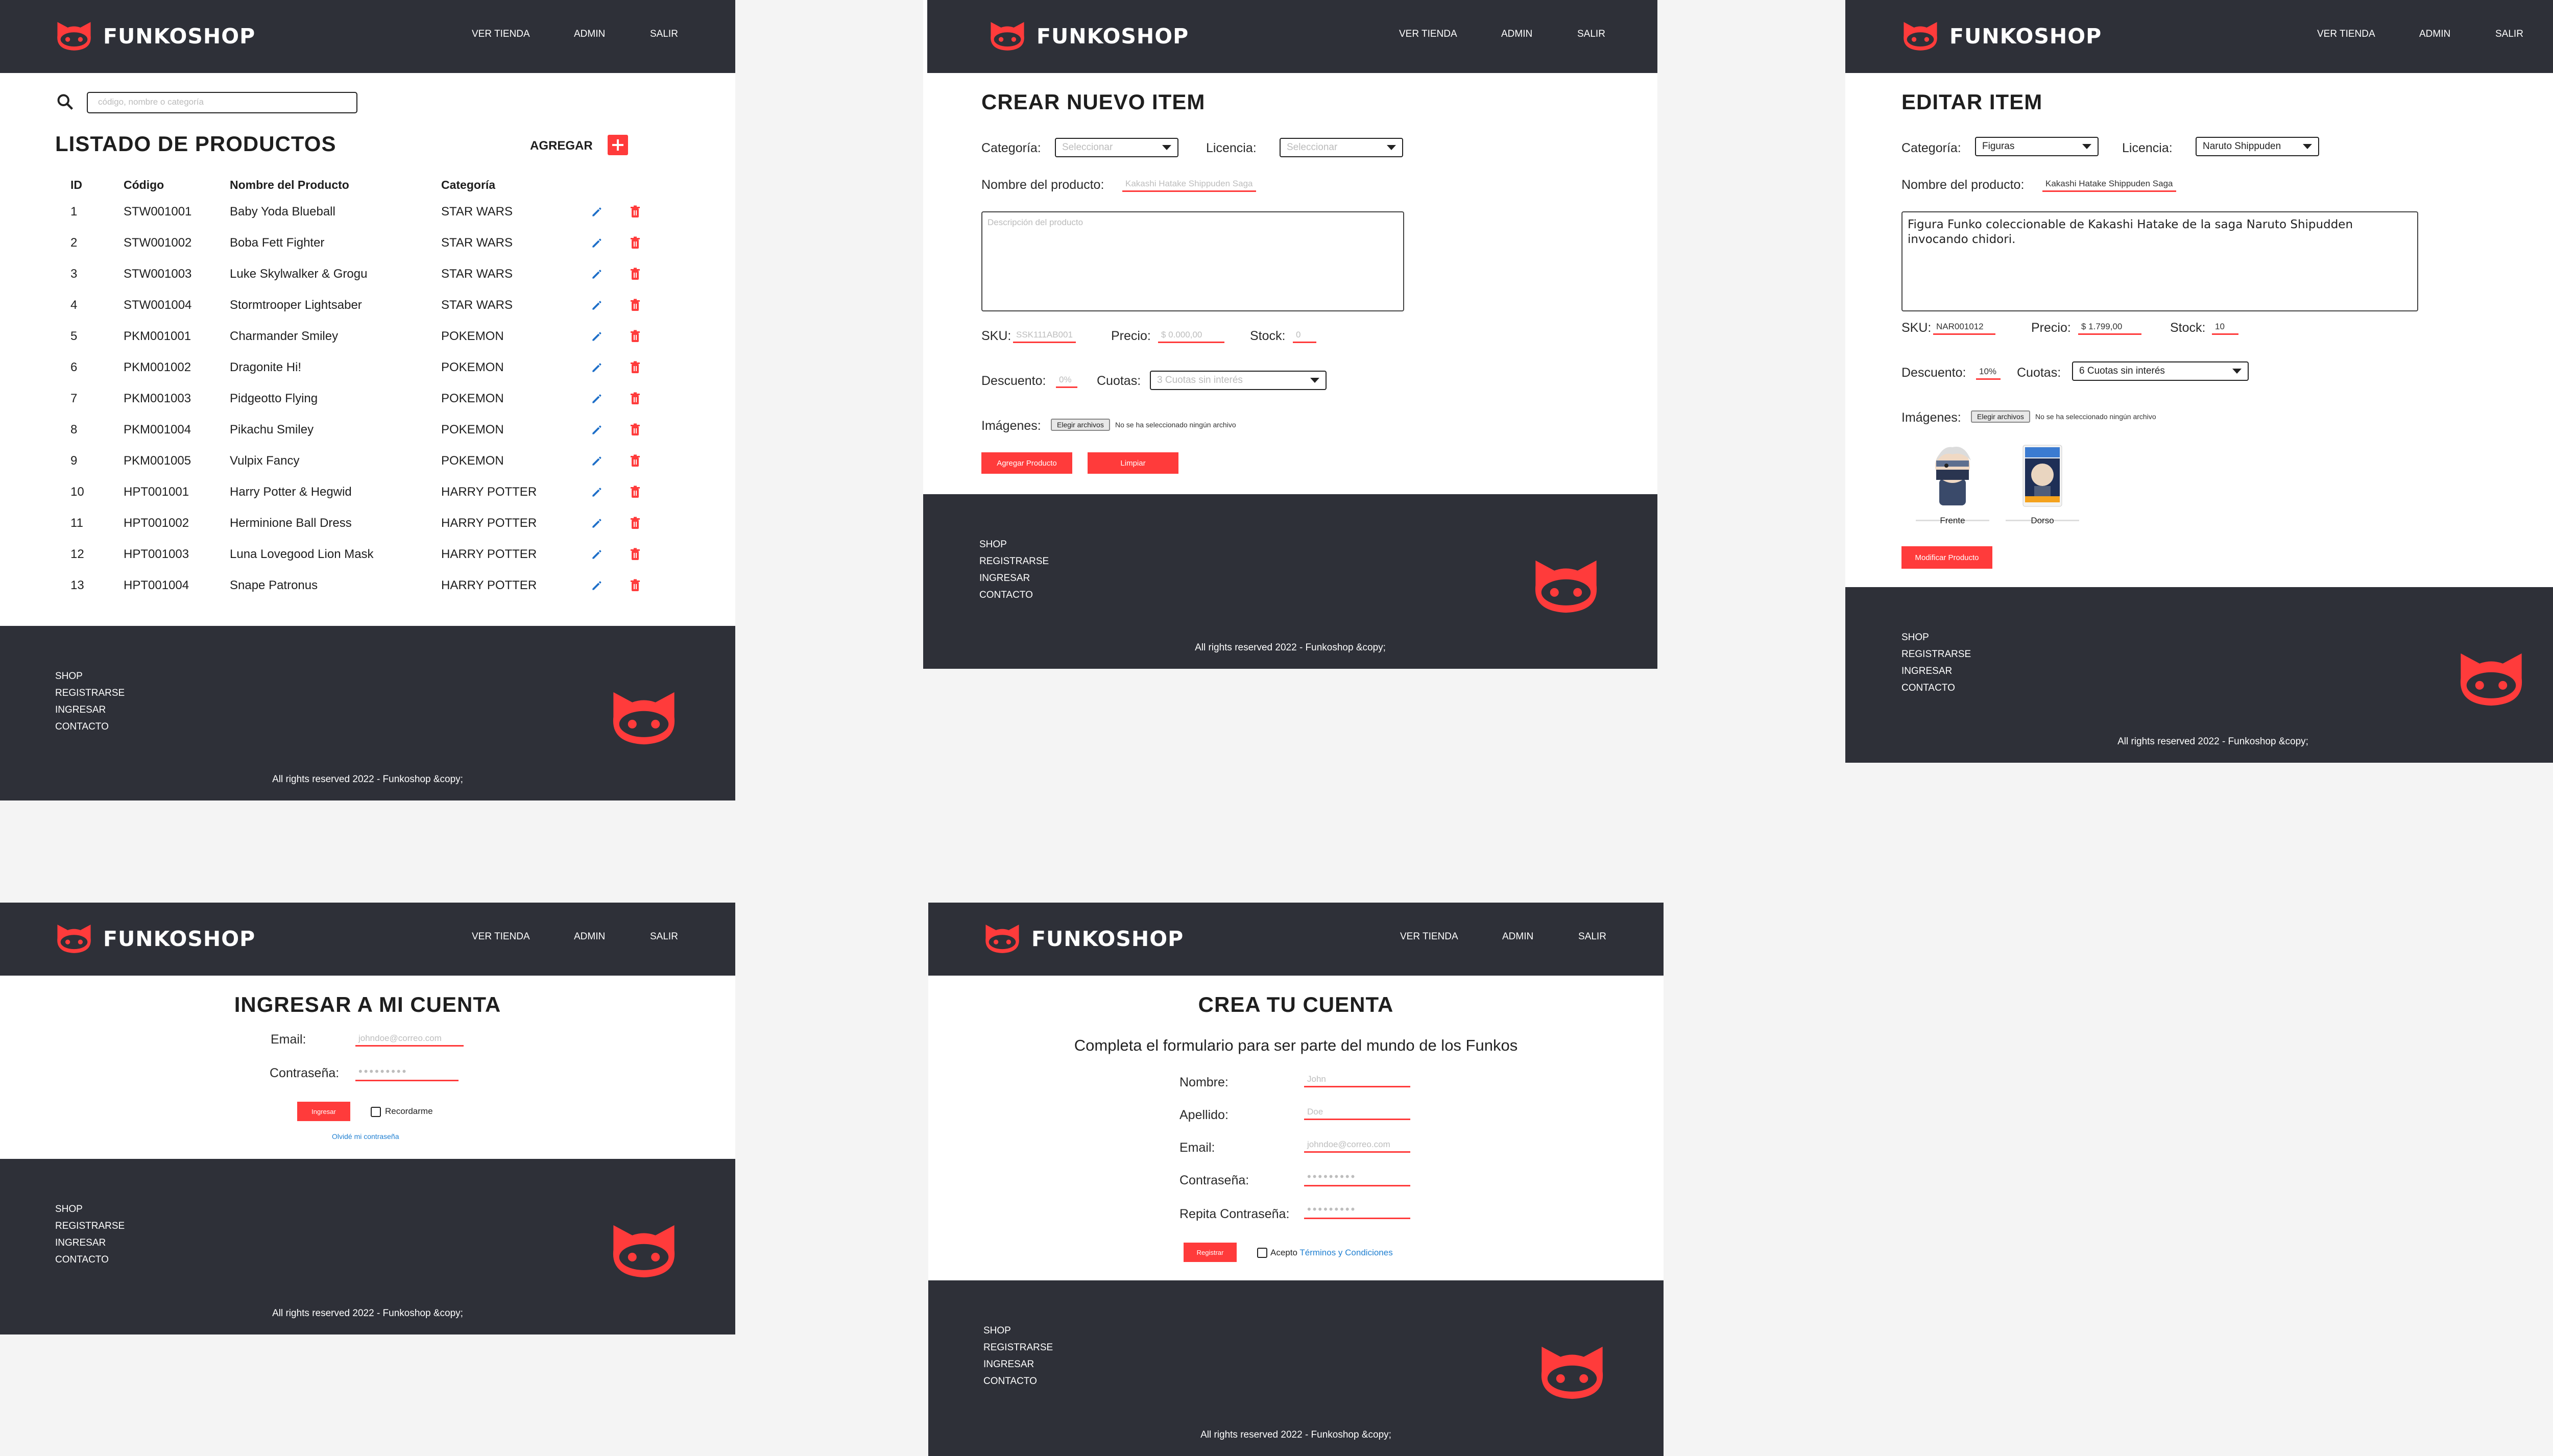 This screenshot has height=1456, width=2553. Describe the element at coordinates (2037, 146) in the screenshot. I see `category-select: Figuras` at that location.